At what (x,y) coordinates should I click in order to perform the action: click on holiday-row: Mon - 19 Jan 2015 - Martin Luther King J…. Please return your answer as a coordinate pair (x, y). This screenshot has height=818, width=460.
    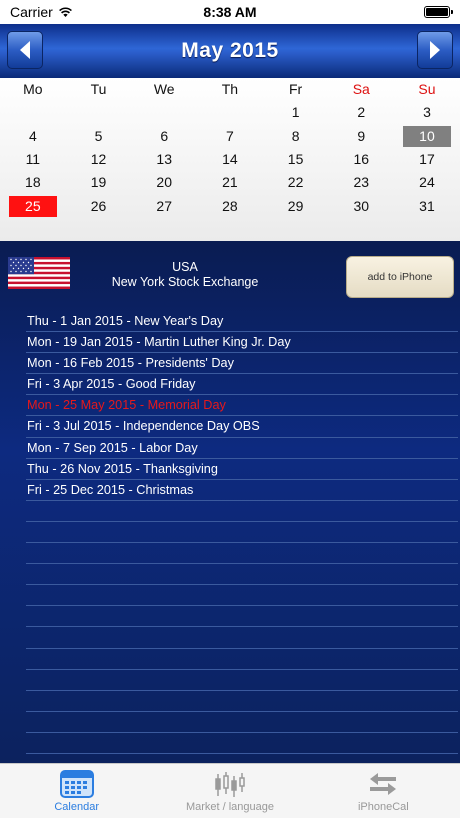
    Looking at the image, I should click on (242, 343).